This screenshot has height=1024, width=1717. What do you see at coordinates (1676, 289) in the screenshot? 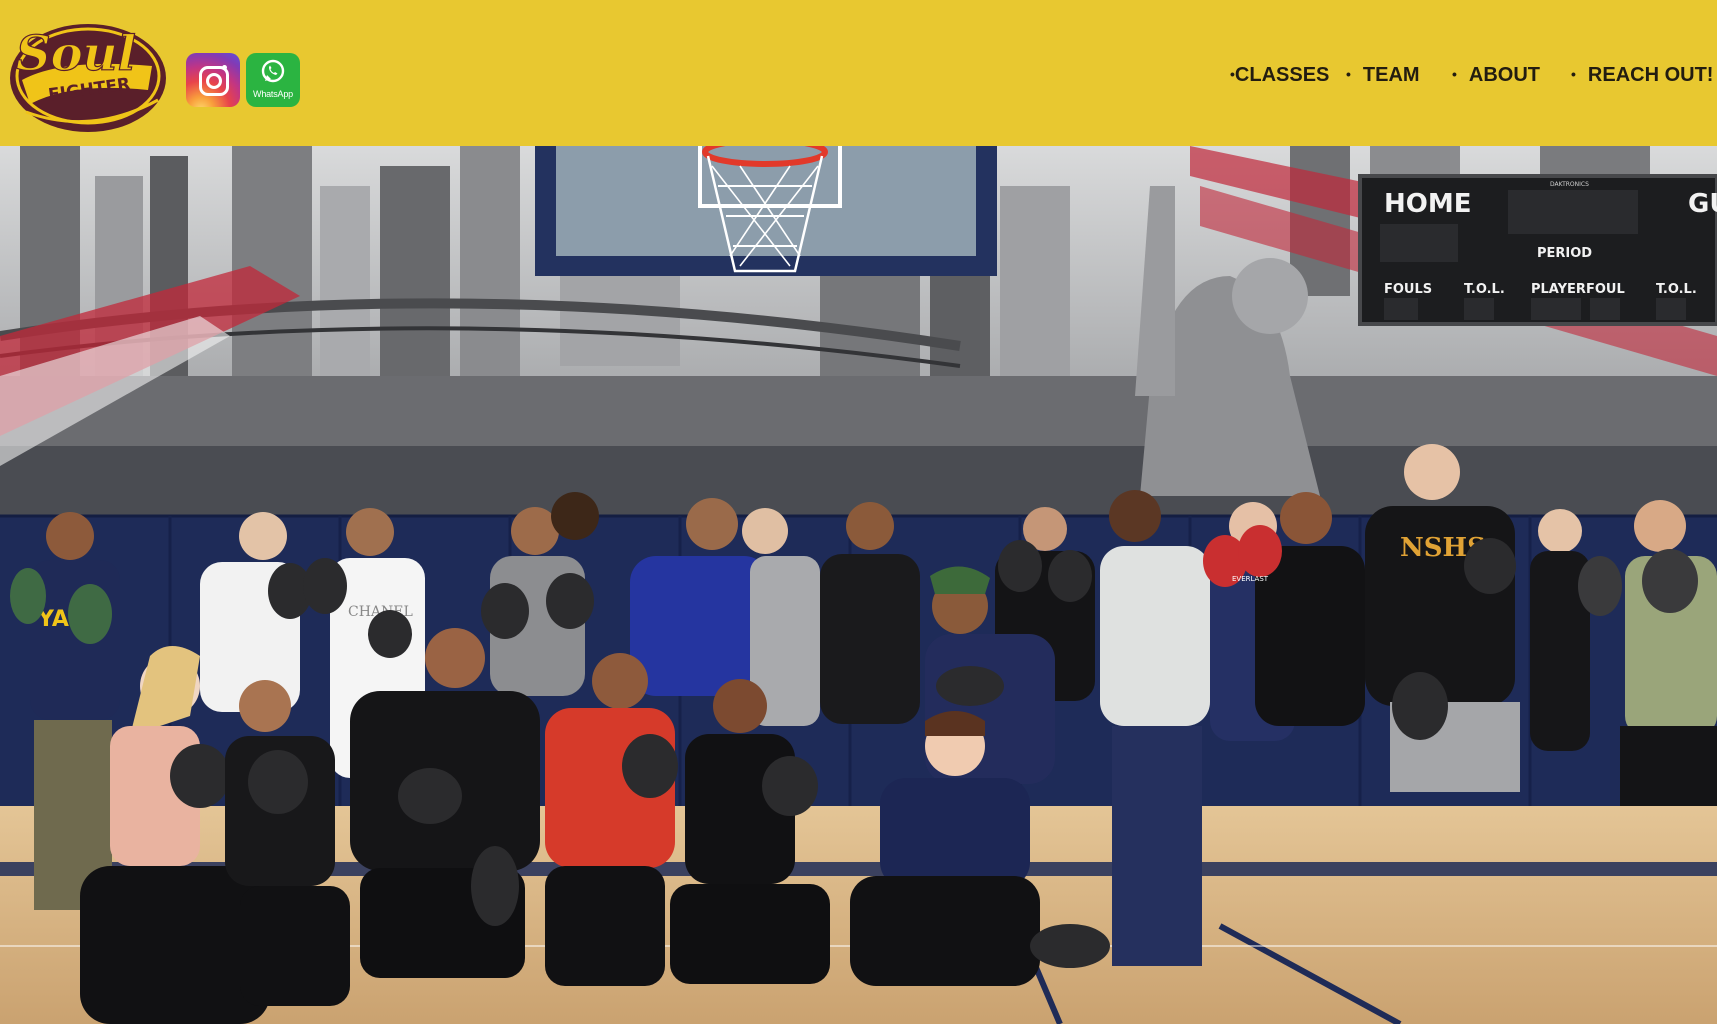
I see `scoreboard-tol2: T.O.L.` at bounding box center [1676, 289].